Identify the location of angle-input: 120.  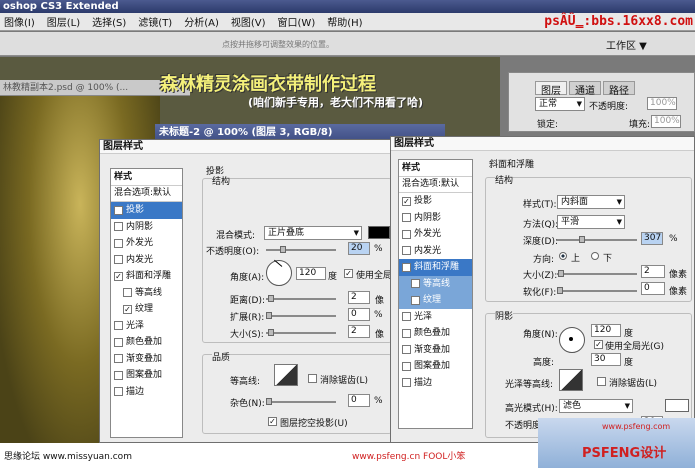
(311, 273).